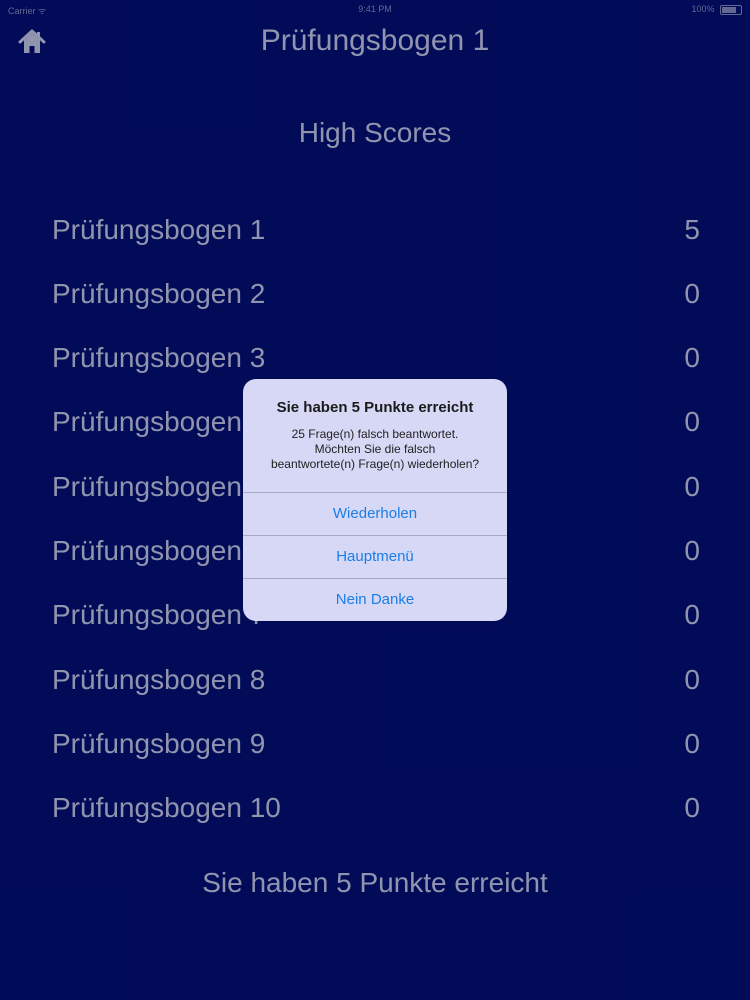  Describe the element at coordinates (375, 464) in the screenshot. I see `alert-message-line: beantwortete(n) Frage(n) wiederholen?` at that location.